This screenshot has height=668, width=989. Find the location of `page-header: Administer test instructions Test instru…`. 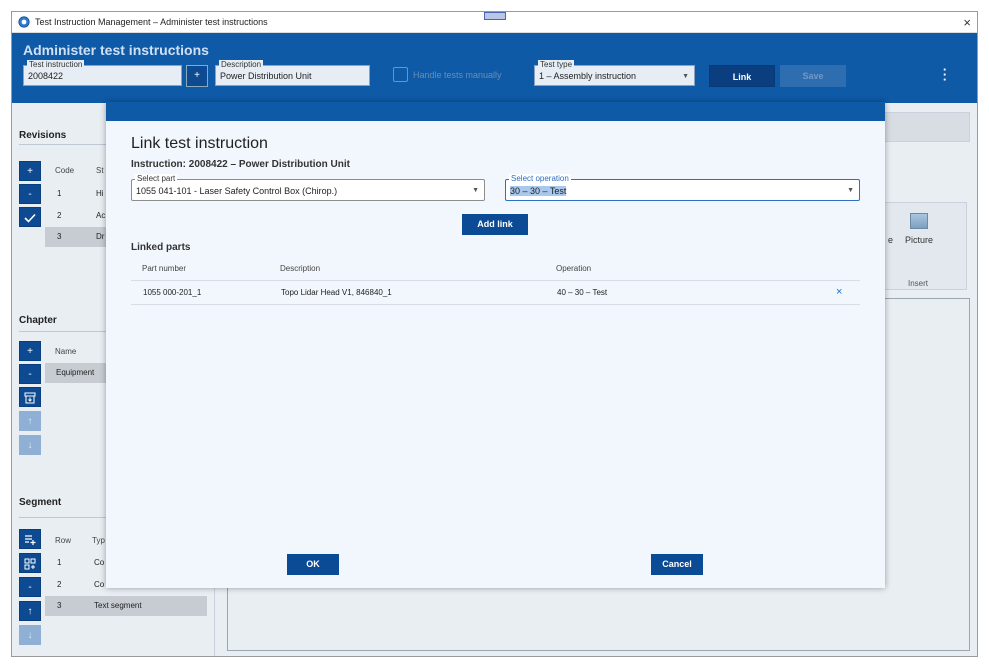

page-header: Administer test instructions Test instru… is located at coordinates (494, 68).